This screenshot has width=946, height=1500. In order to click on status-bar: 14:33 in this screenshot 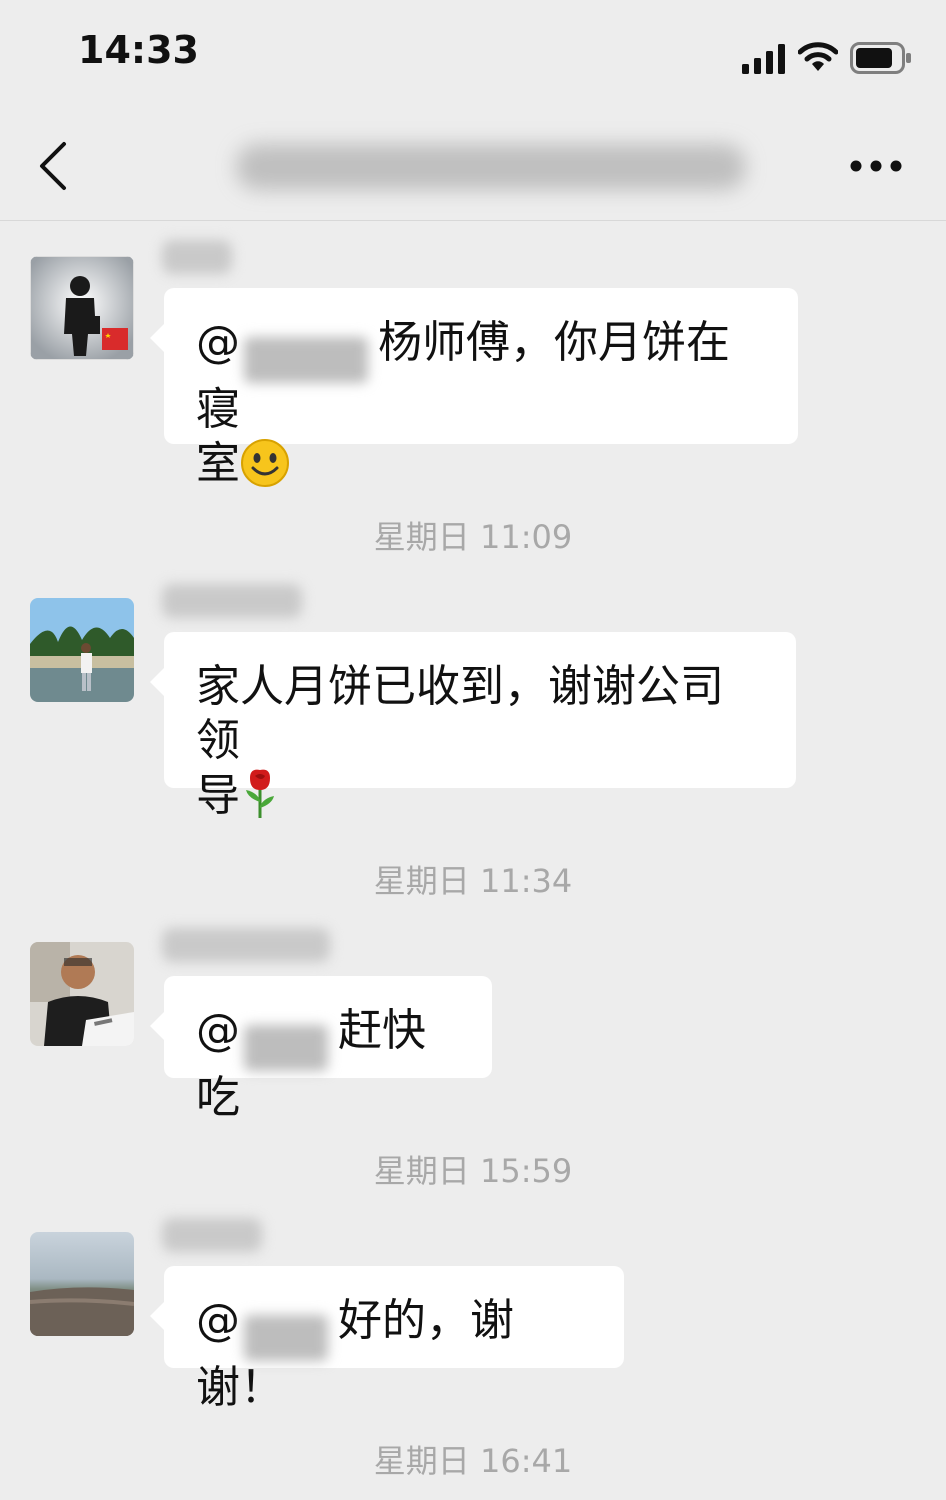, I will do `click(473, 50)`.